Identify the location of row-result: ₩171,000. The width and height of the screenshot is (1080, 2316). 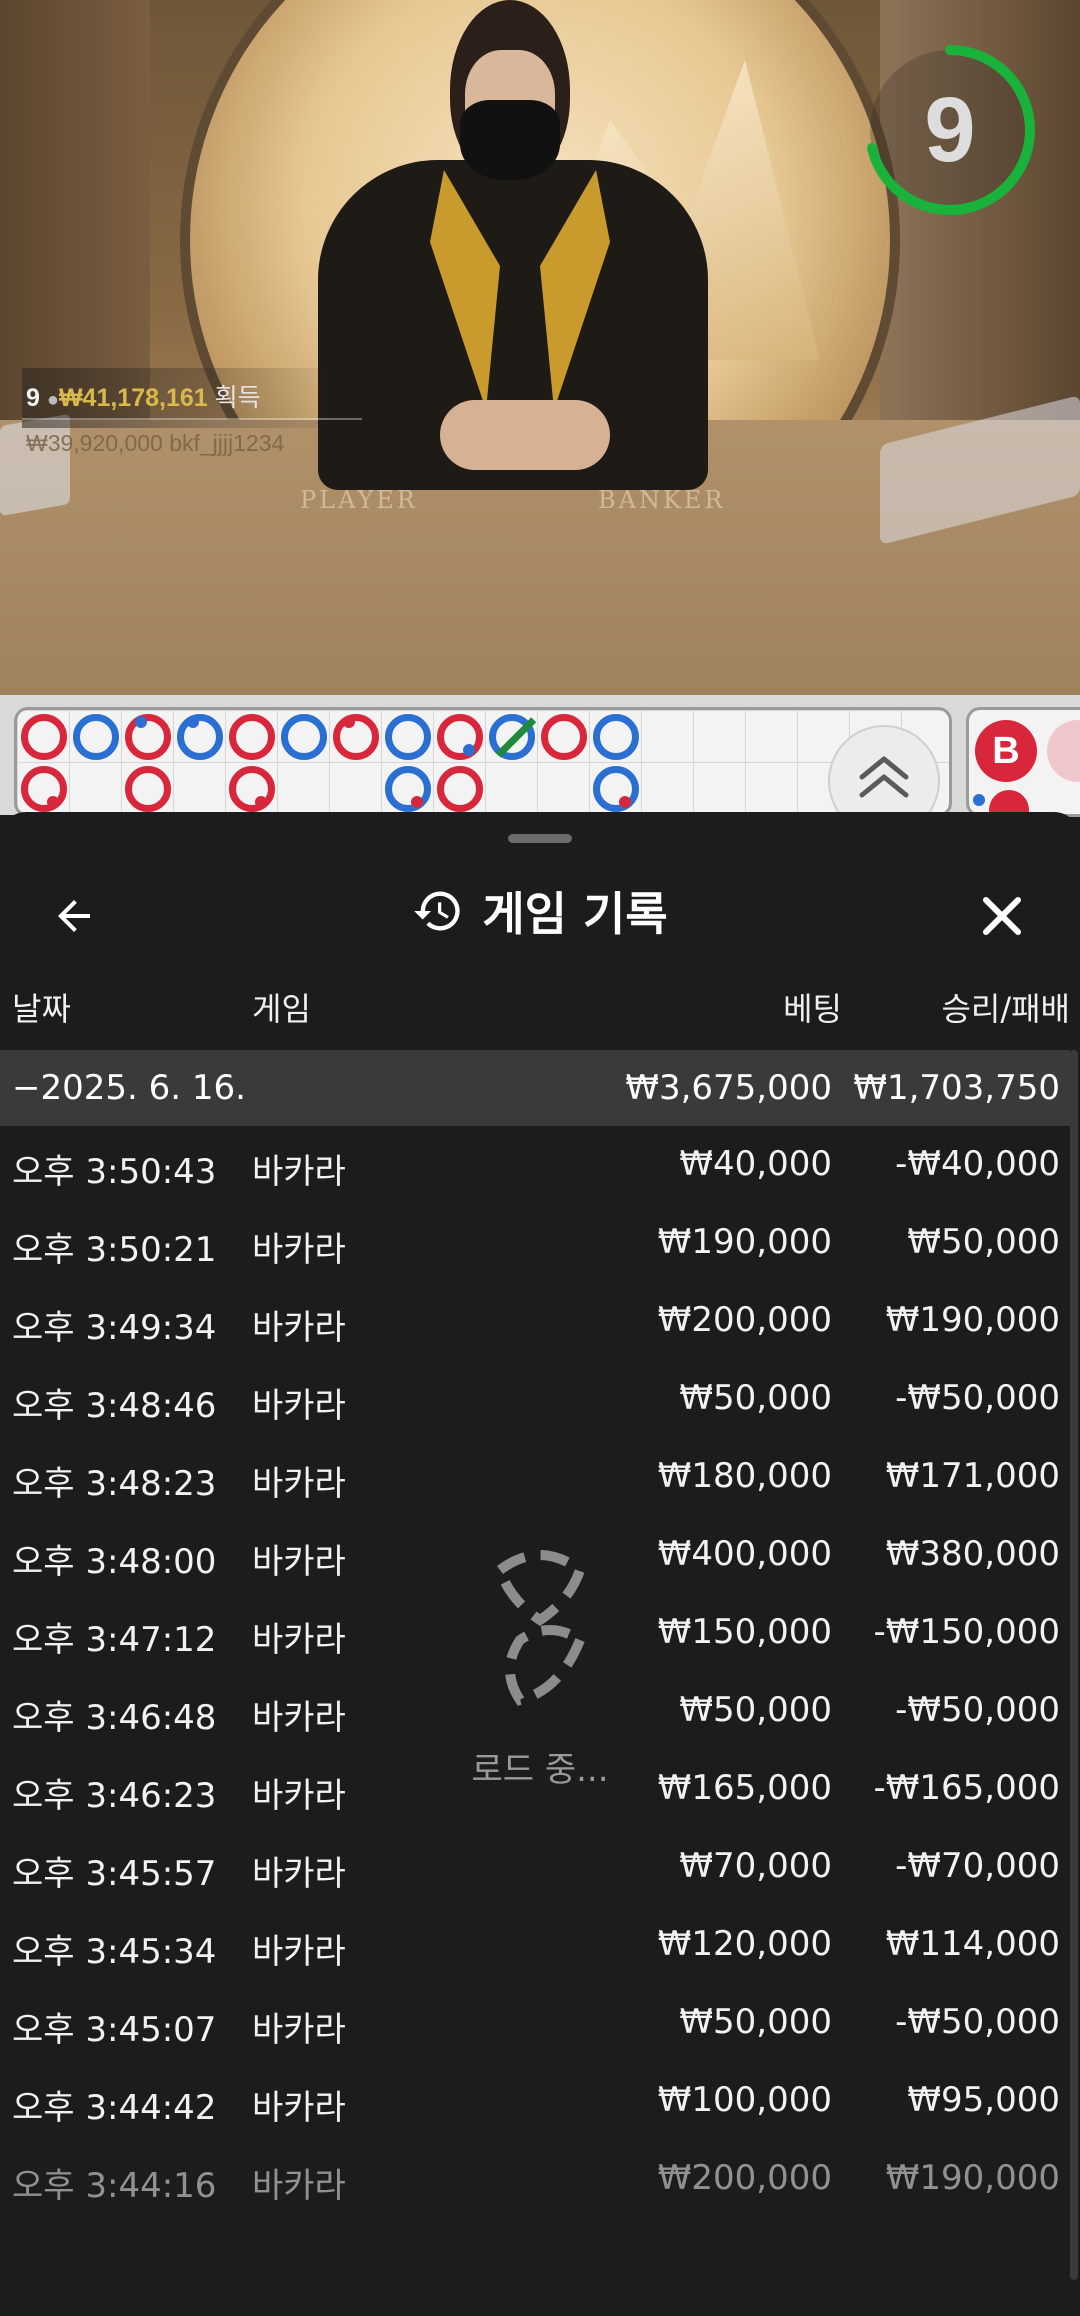
(972, 1476).